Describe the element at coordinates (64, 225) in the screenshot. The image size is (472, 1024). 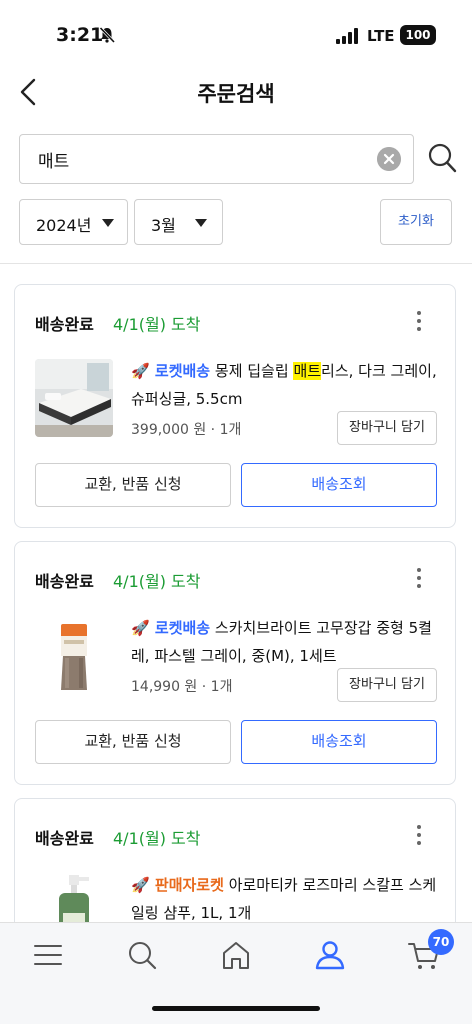
I see `year-value: 2024년` at that location.